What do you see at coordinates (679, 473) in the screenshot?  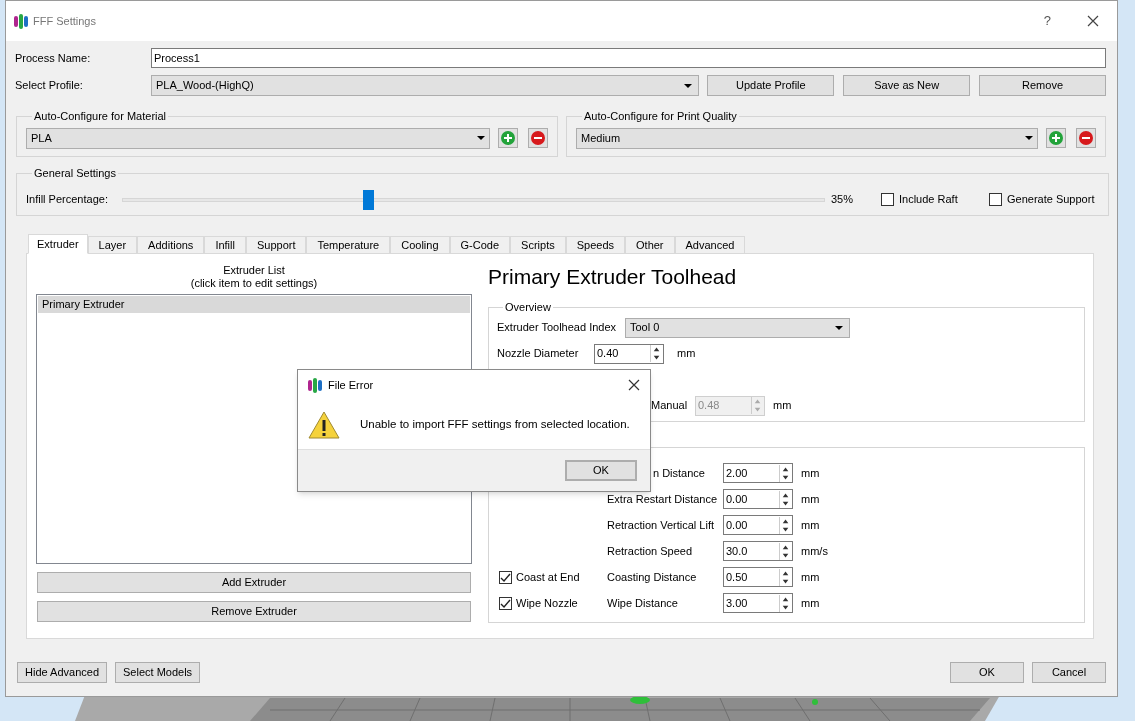 I see `field-label: n Distance` at bounding box center [679, 473].